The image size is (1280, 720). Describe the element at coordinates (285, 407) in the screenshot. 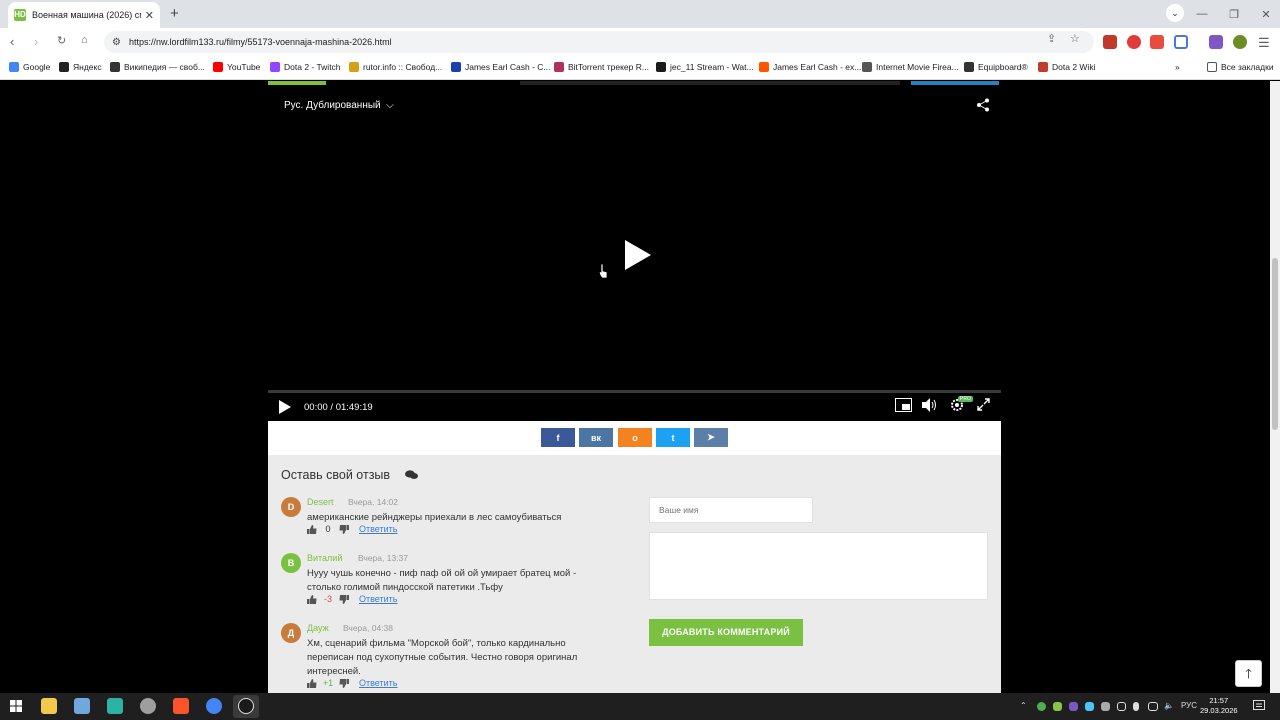

I see `play-icon` at that location.